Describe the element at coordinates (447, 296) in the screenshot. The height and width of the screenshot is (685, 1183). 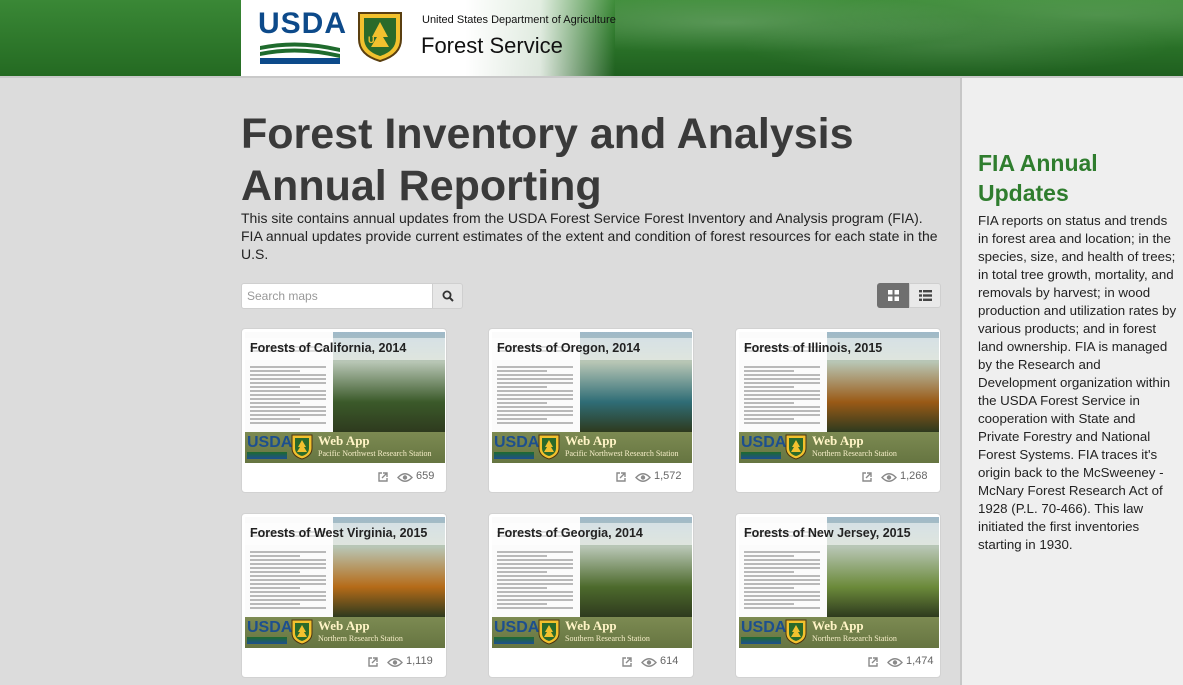
I see `search-button` at that location.